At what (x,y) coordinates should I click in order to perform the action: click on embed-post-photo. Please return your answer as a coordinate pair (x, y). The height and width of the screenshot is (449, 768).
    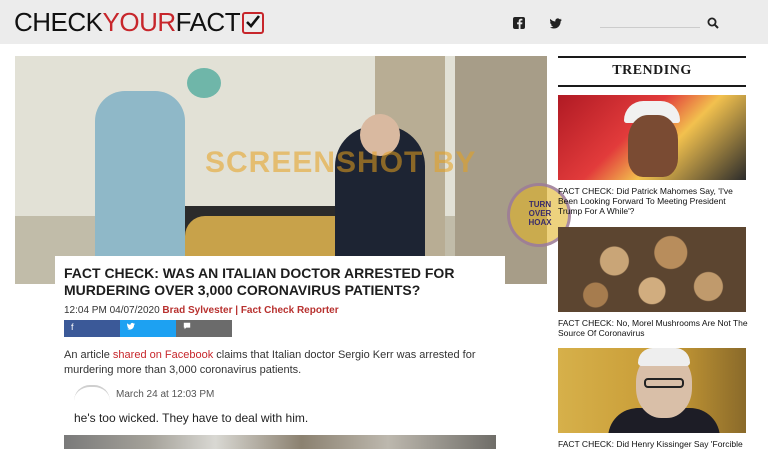
    Looking at the image, I should click on (280, 442).